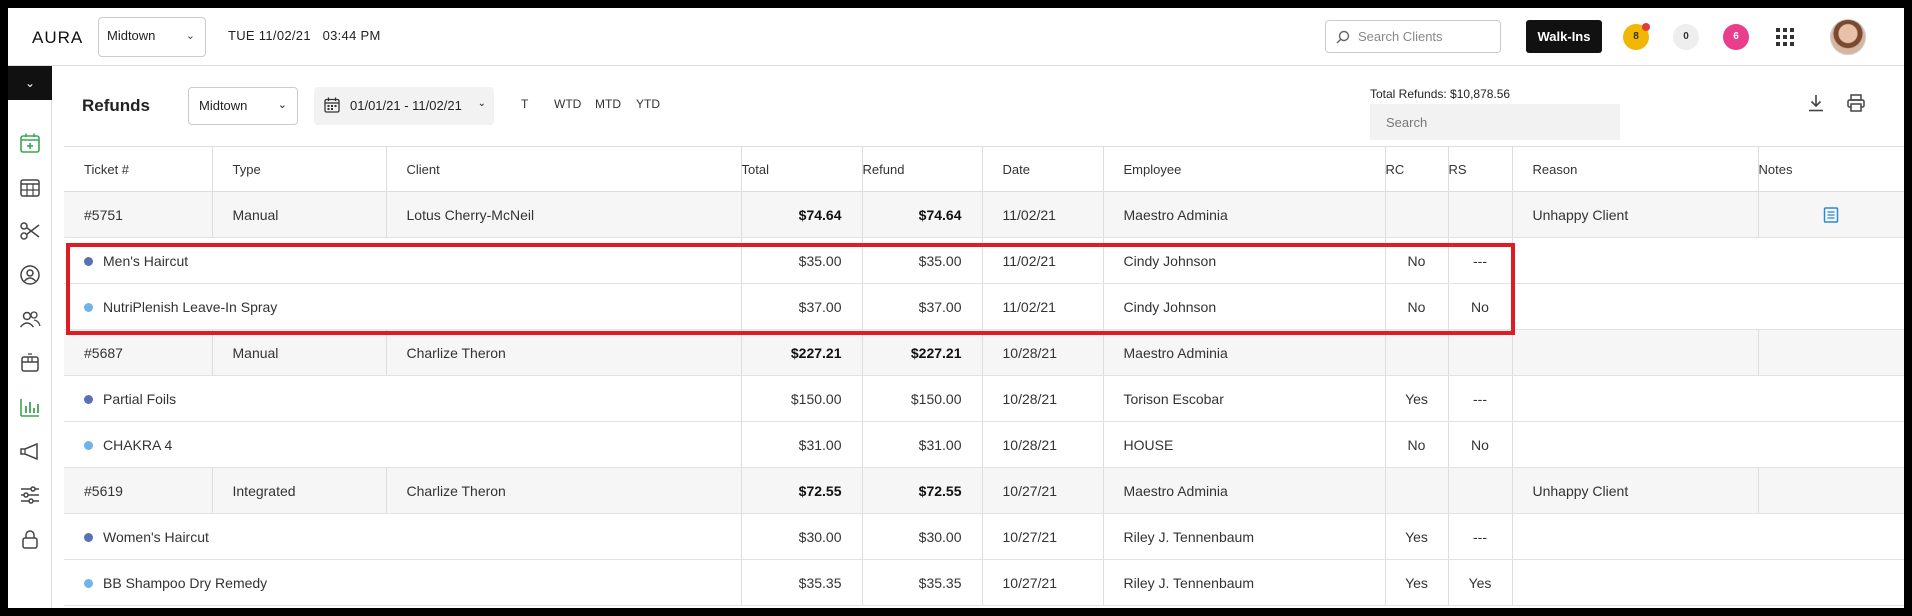 This screenshot has width=1912, height=616. What do you see at coordinates (1042, 352) in the screenshot?
I see `ticket-date: 10/28/21` at bounding box center [1042, 352].